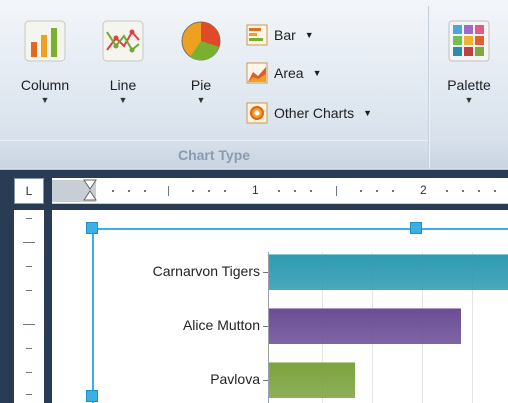 This screenshot has width=508, height=403. What do you see at coordinates (201, 41) in the screenshot?
I see `pie-chart-icon` at bounding box center [201, 41].